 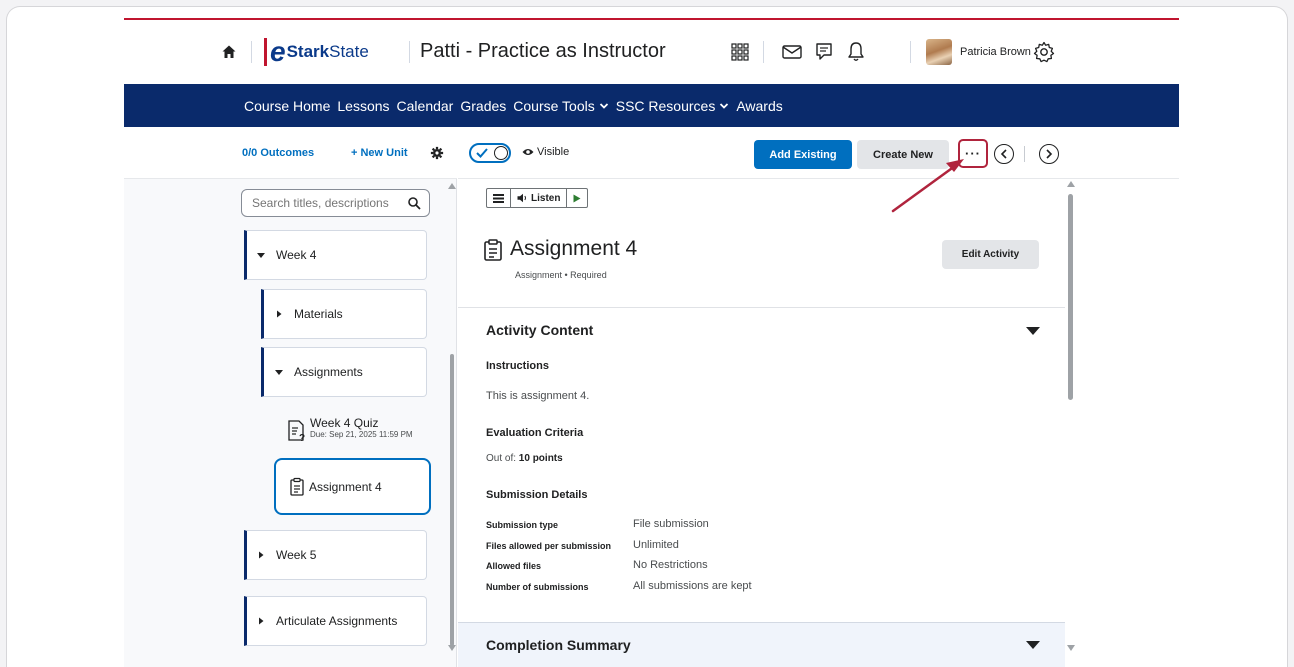 What do you see at coordinates (973, 153) in the screenshot?
I see `more-options-button: ···` at bounding box center [973, 153].